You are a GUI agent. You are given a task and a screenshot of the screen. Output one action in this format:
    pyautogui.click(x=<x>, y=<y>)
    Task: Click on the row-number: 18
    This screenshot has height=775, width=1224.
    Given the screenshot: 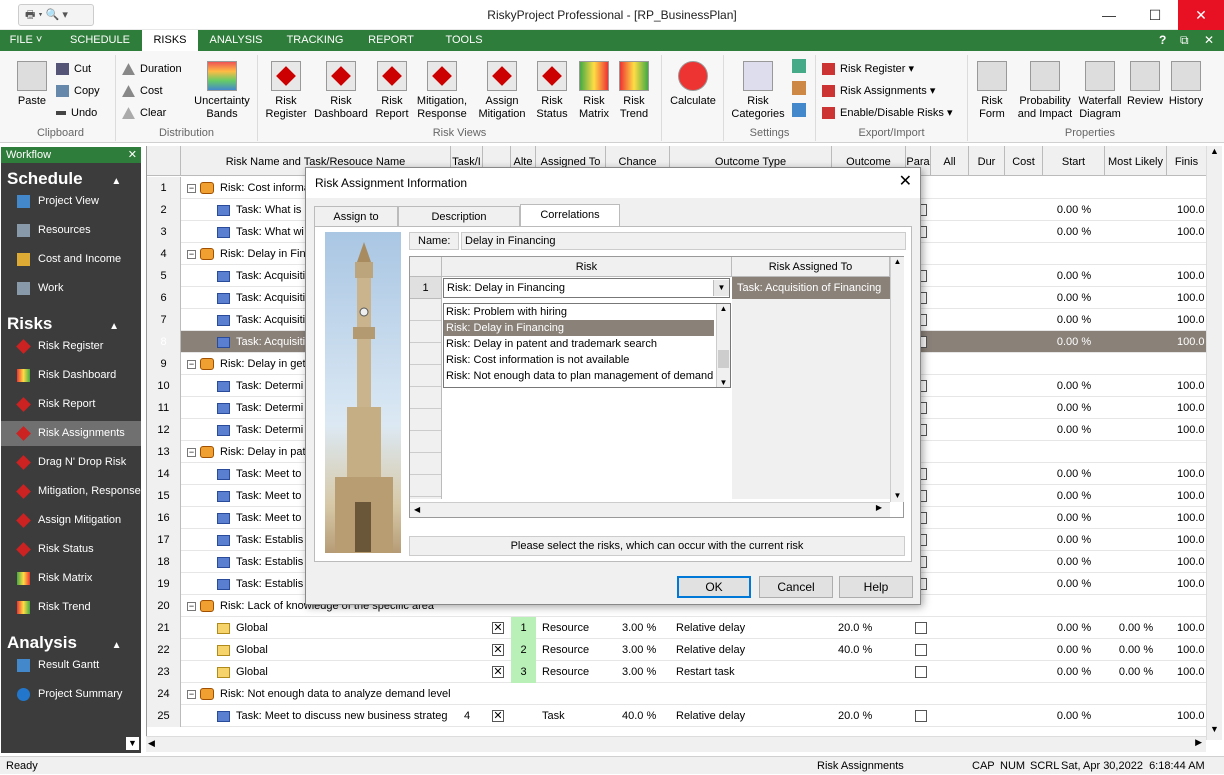 What is the action you would take?
    pyautogui.click(x=164, y=562)
    